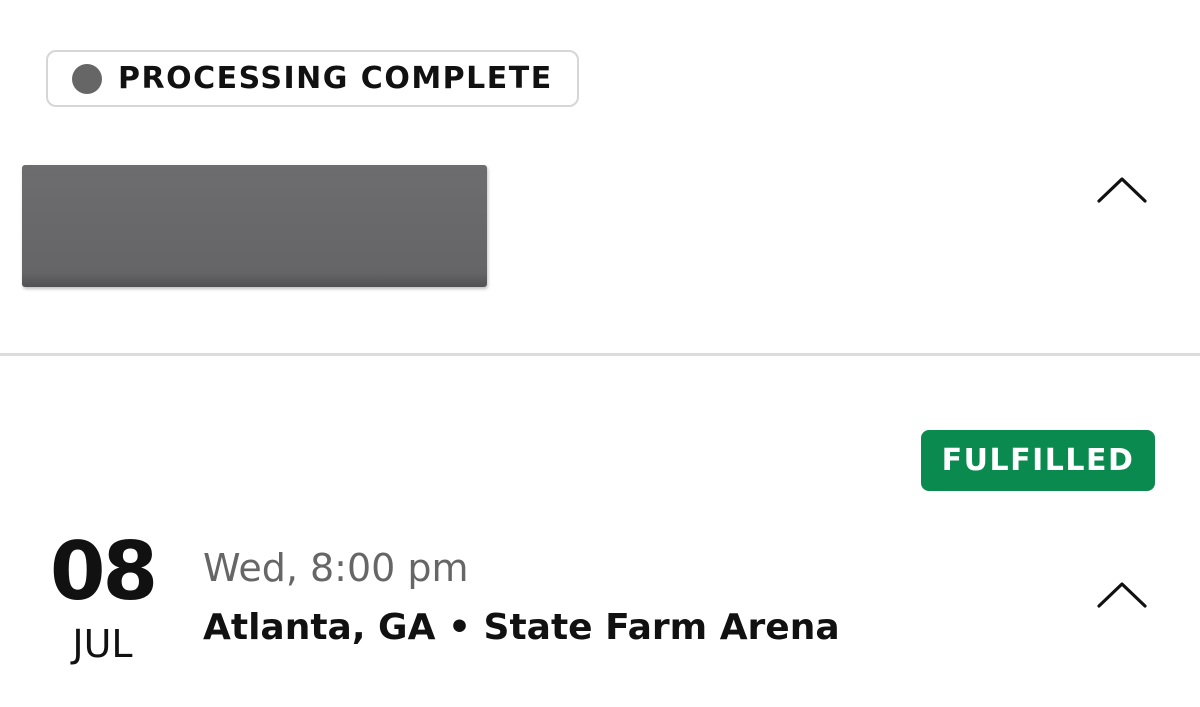 The height and width of the screenshot is (707, 1200). What do you see at coordinates (103, 571) in the screenshot?
I see `event-day: 08` at bounding box center [103, 571].